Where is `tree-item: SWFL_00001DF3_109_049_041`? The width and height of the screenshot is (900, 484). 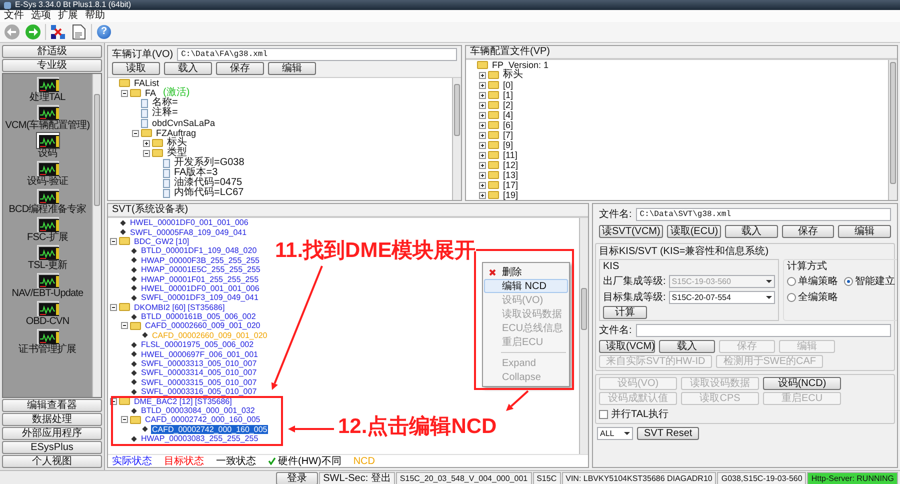
tree-item: SWFL_00001DF3_109_049_041 is located at coordinates (200, 298).